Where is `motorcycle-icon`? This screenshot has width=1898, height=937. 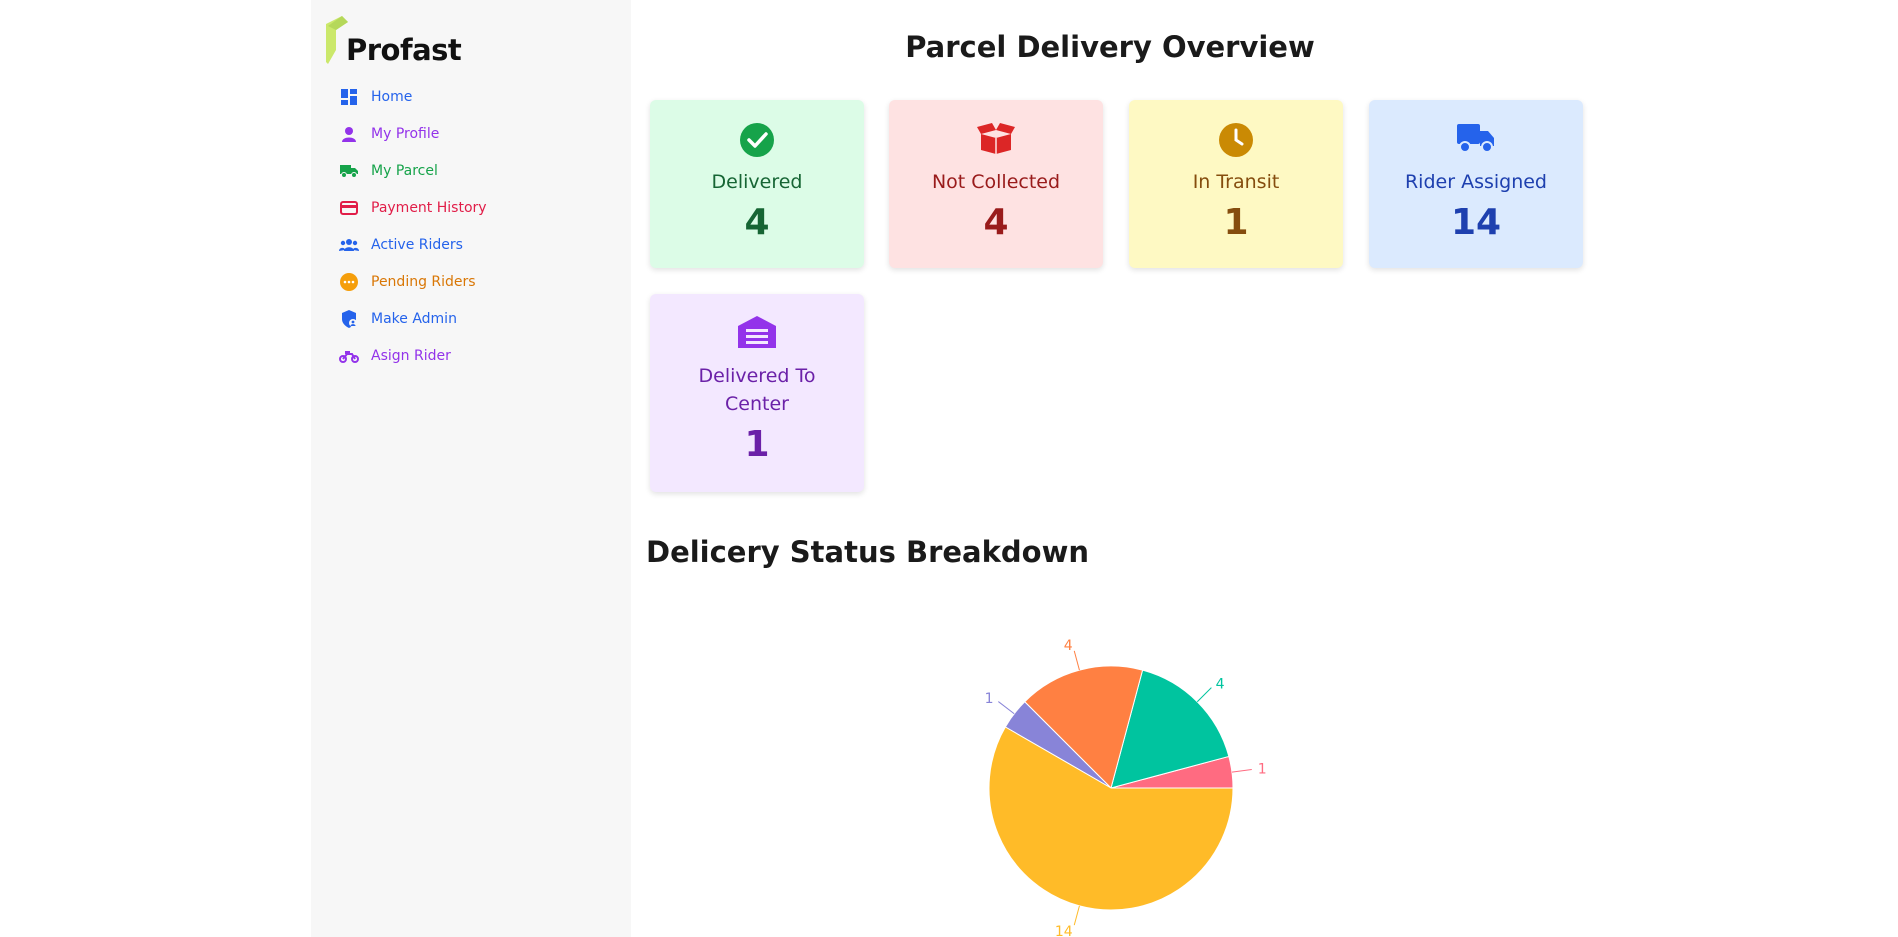
motorcycle-icon is located at coordinates (349, 356).